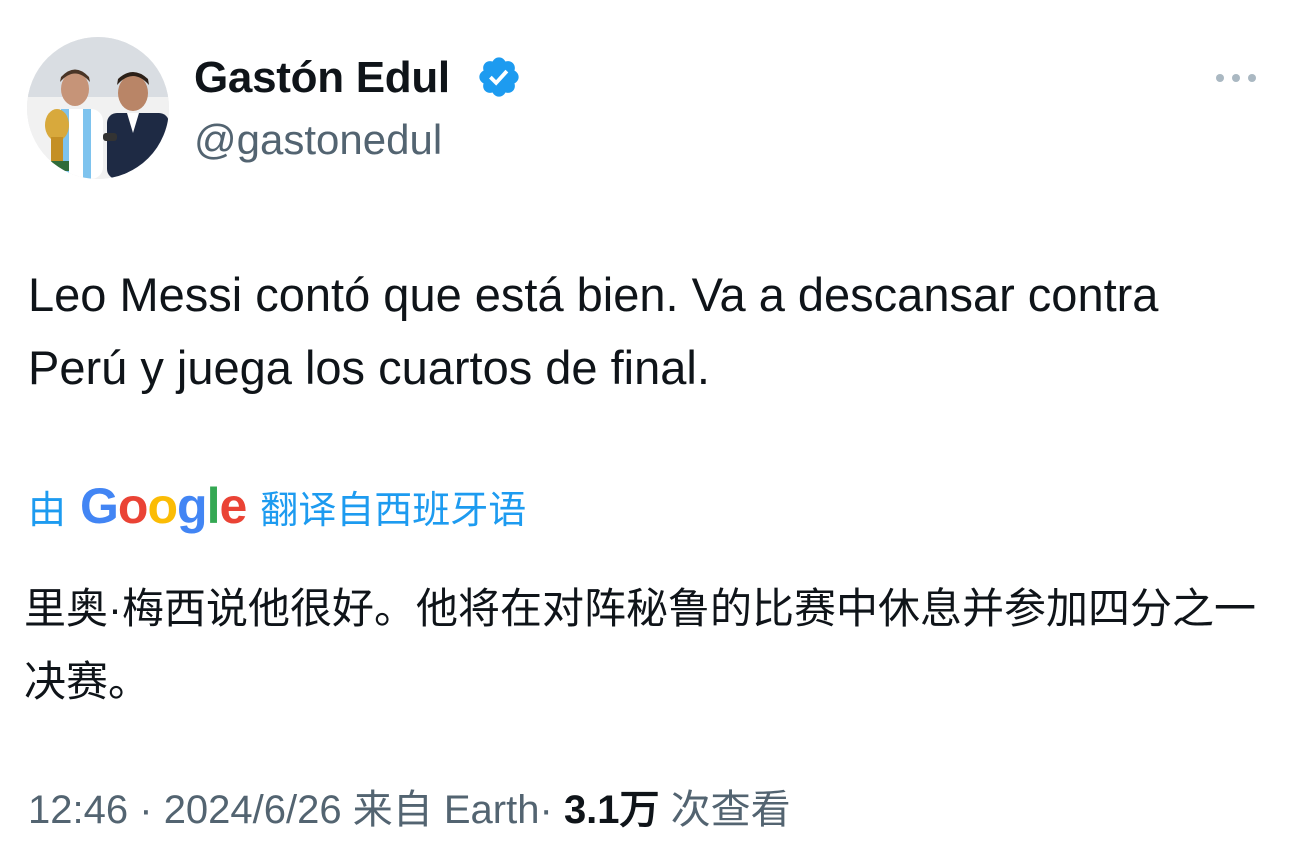 This screenshot has width=1290, height=858. What do you see at coordinates (640, 645) in the screenshot?
I see `translated-text: 里奥·梅西说他很好。他将在对阵秘鲁的比赛中休息并参加四分之一决赛。` at bounding box center [640, 645].